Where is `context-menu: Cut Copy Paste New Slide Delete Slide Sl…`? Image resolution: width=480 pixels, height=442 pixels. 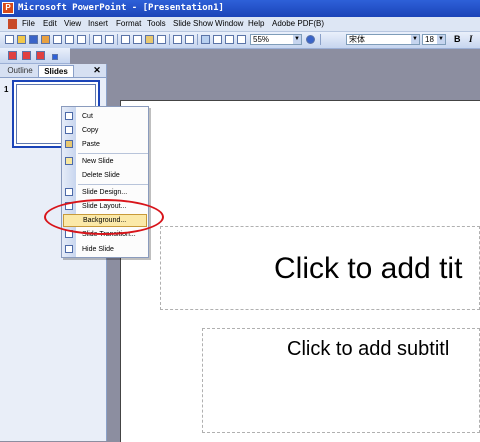 context-menu: Cut Copy Paste New Slide Delete Slide Sl… is located at coordinates (105, 182).